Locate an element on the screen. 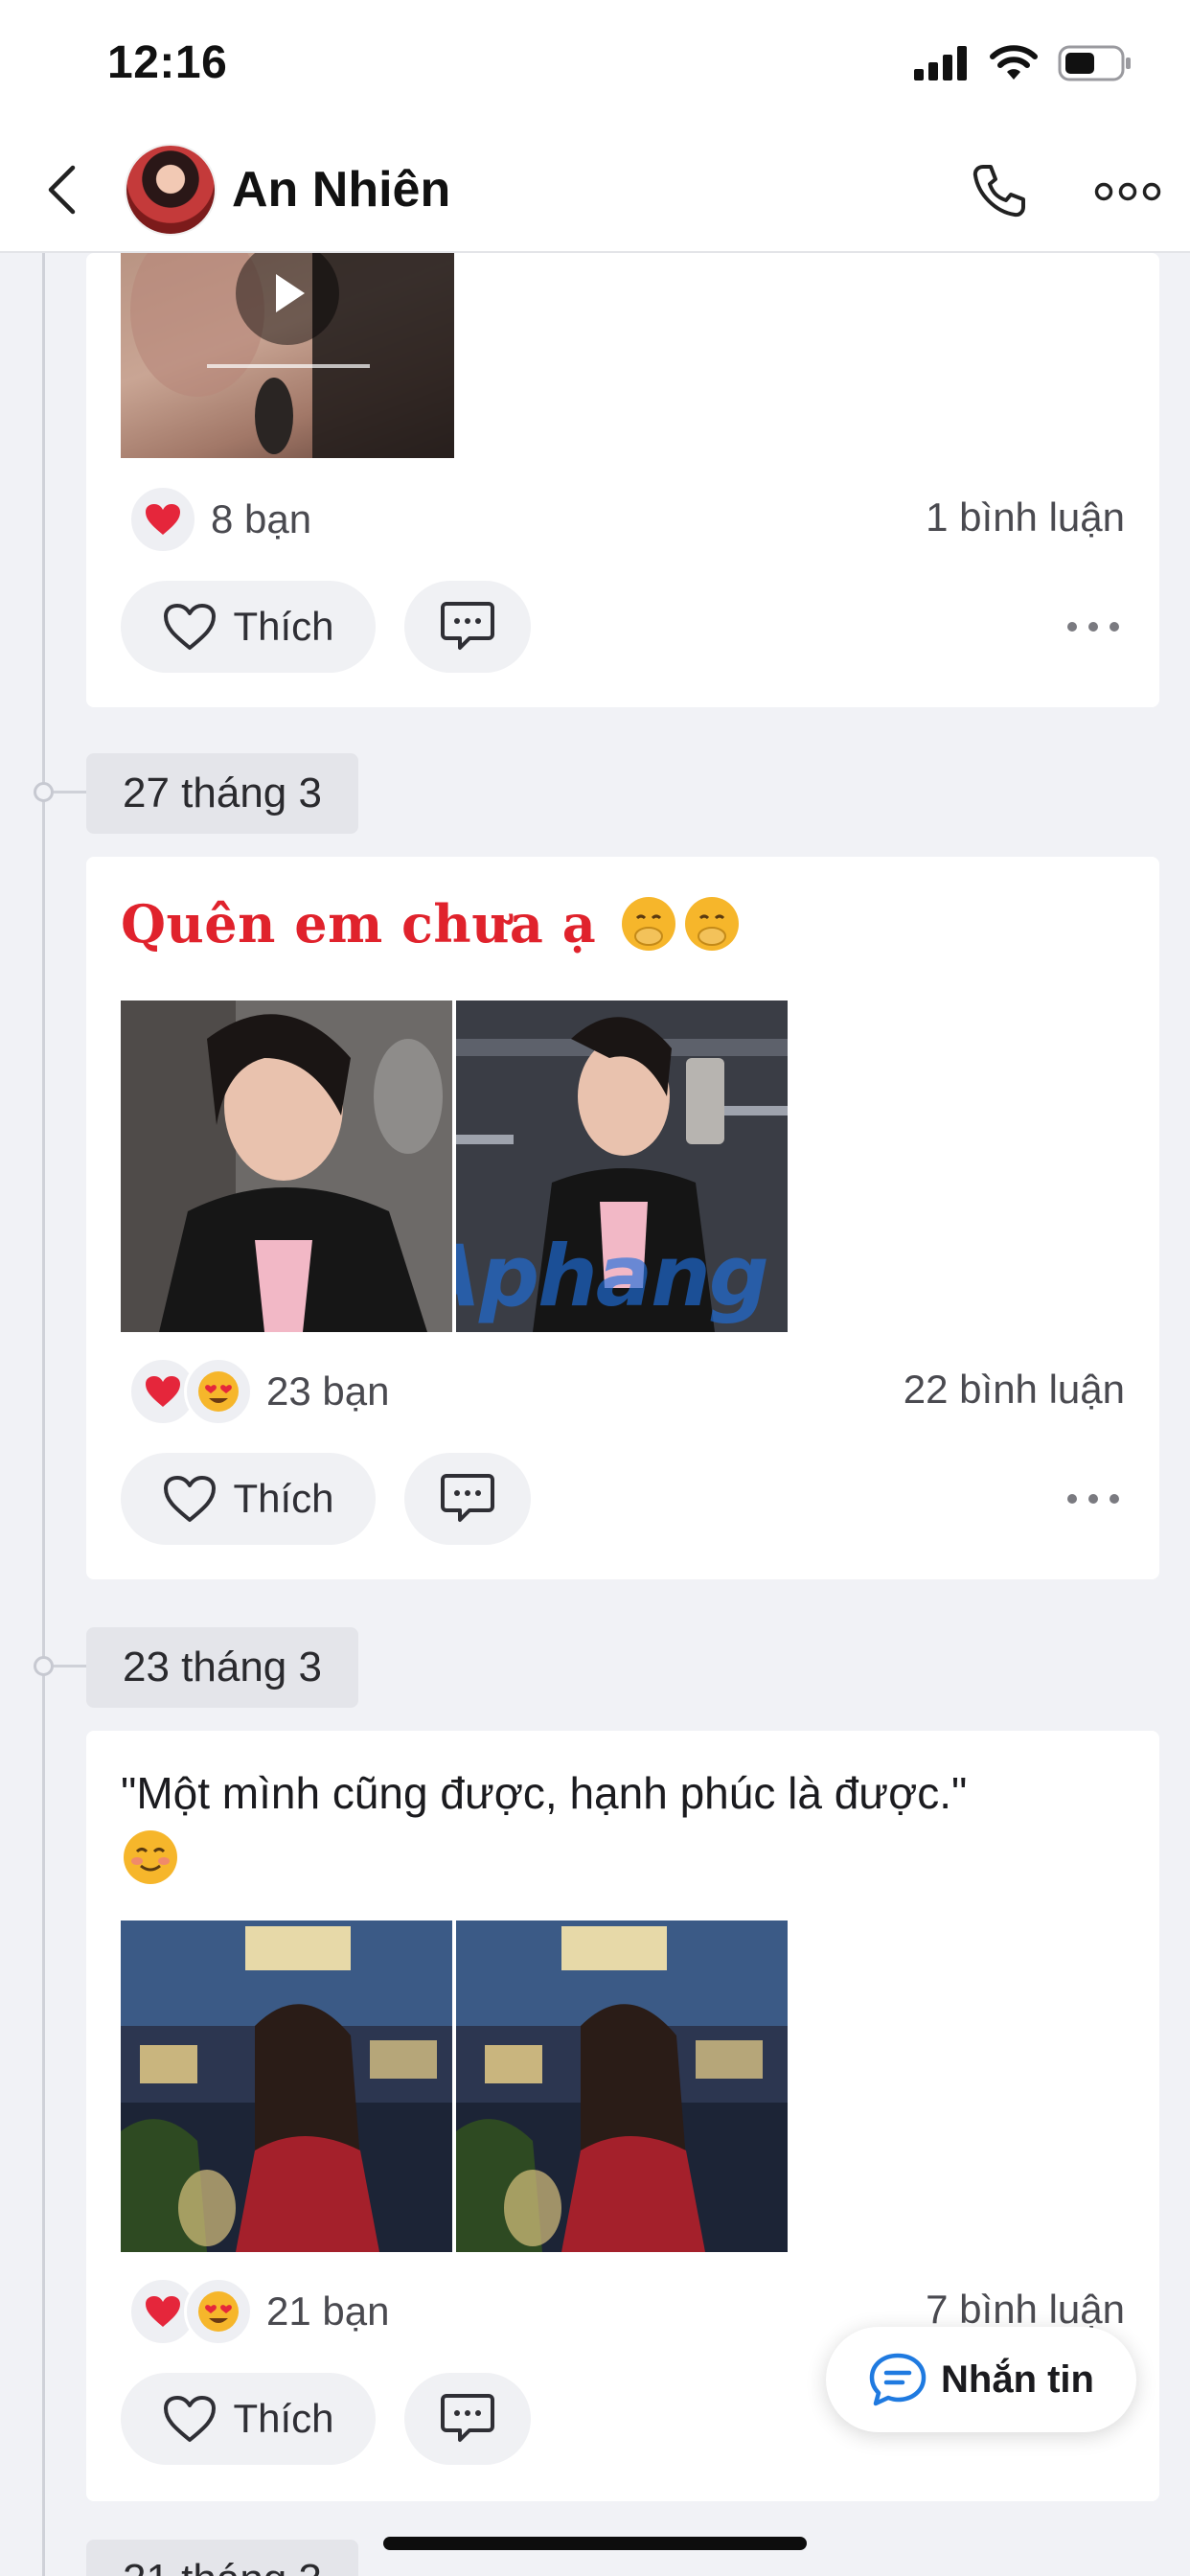 This screenshot has height=2576, width=1190. watermark-text: Aphang is located at coordinates (612, 1276).